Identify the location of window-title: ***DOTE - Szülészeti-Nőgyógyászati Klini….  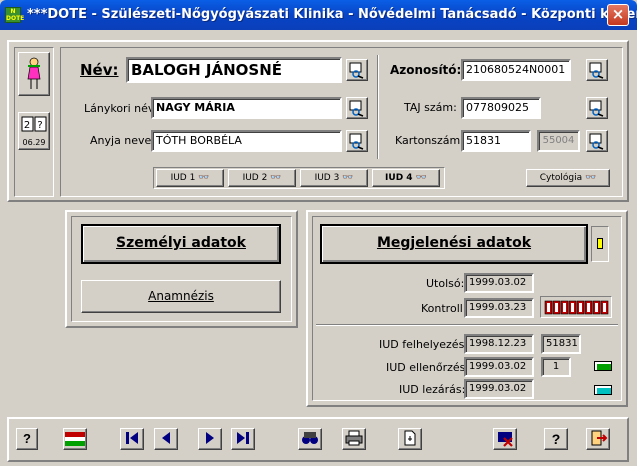
(332, 14).